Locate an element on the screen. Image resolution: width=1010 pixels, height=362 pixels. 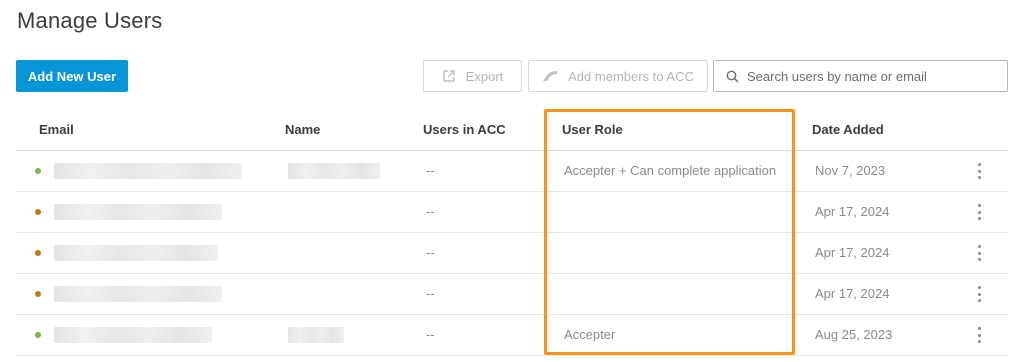
column-header-name: Name is located at coordinates (302, 129).